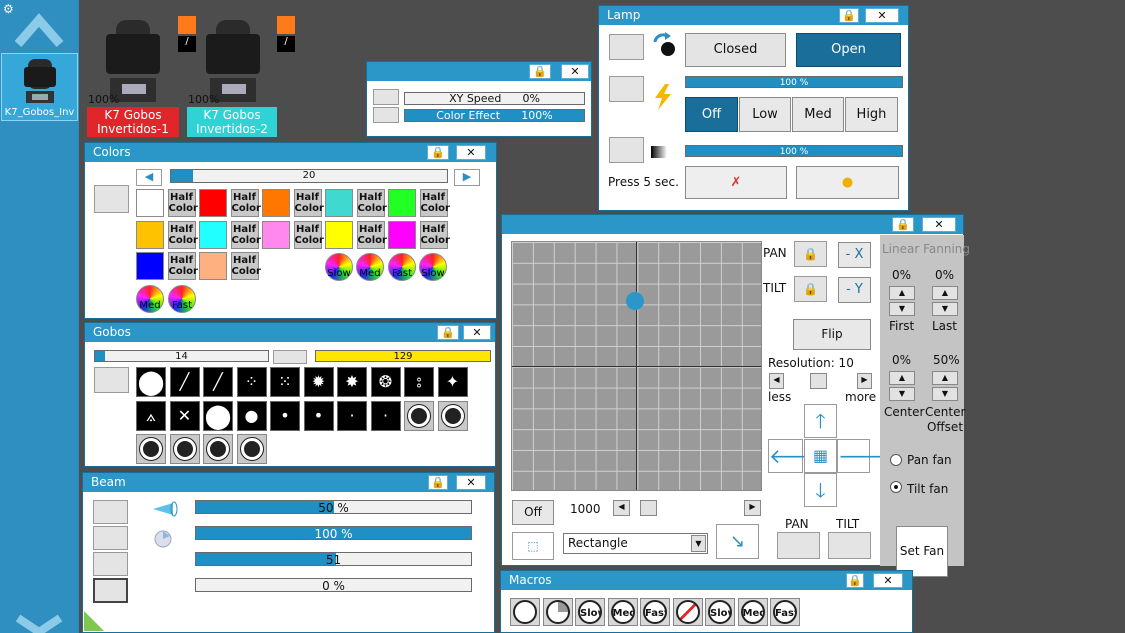 This screenshot has width=1125, height=633. Describe the element at coordinates (285, 415) in the screenshot. I see `gobo-wheel-slot-icon: •` at that location.